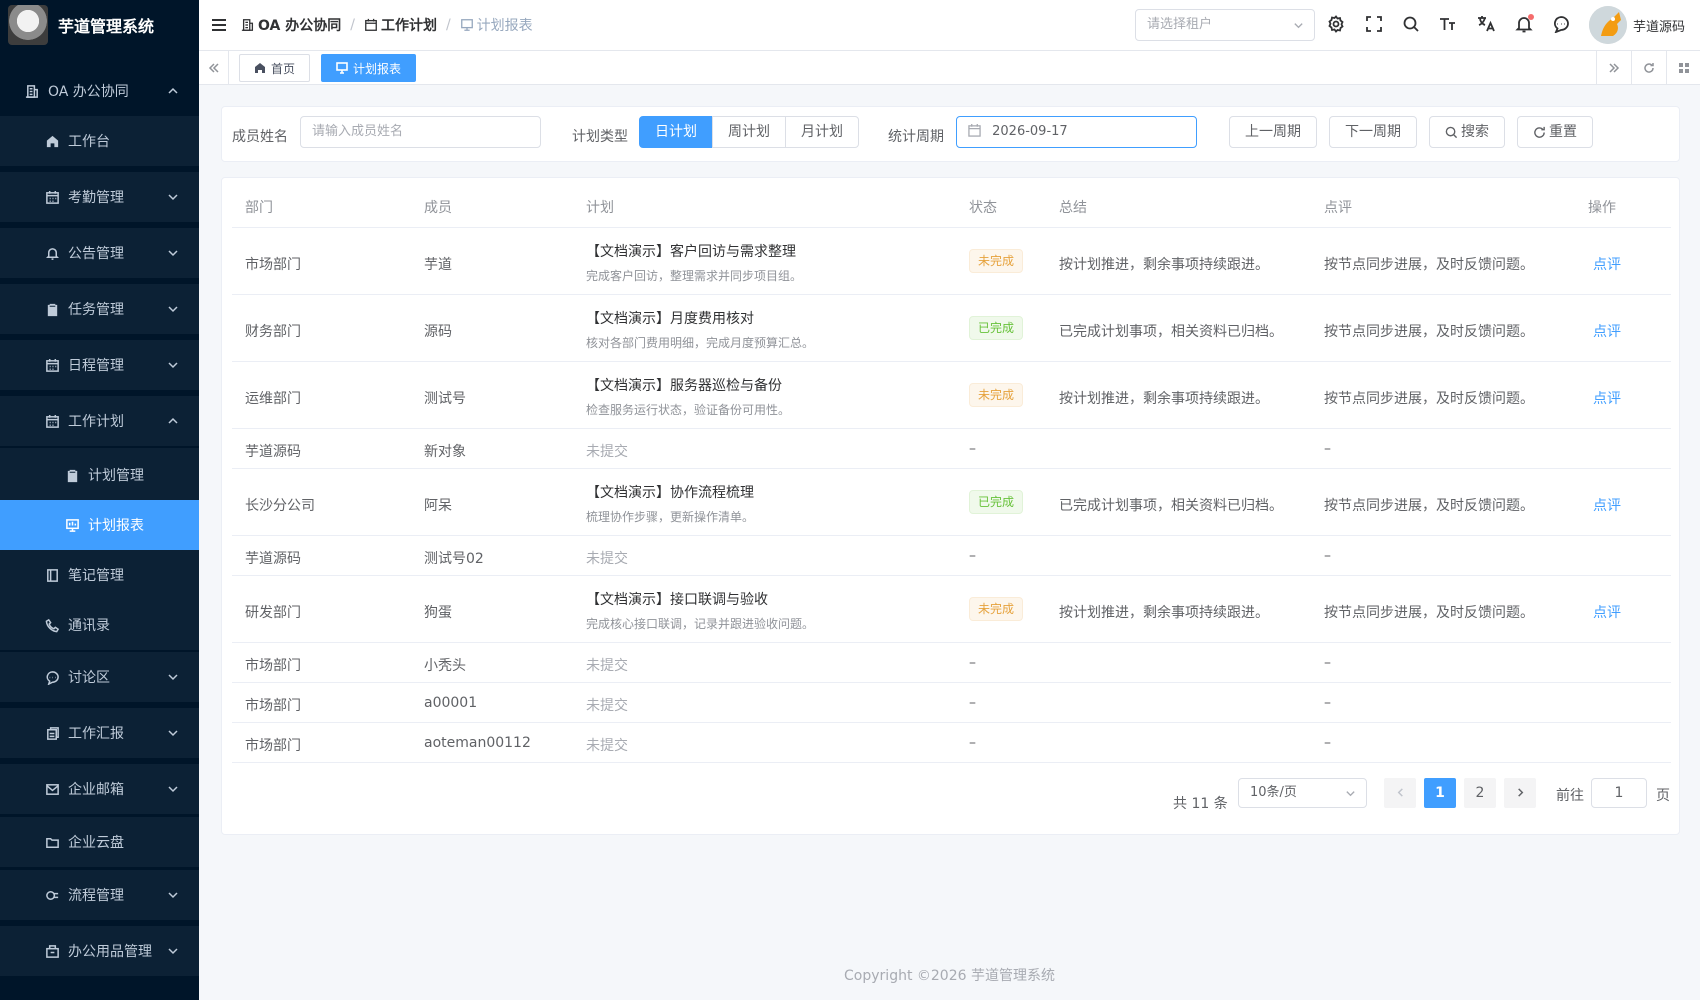 Image resolution: width=1700 pixels, height=1000 pixels. What do you see at coordinates (99, 895) in the screenshot?
I see `sidebar-item-process: 流程管理` at bounding box center [99, 895].